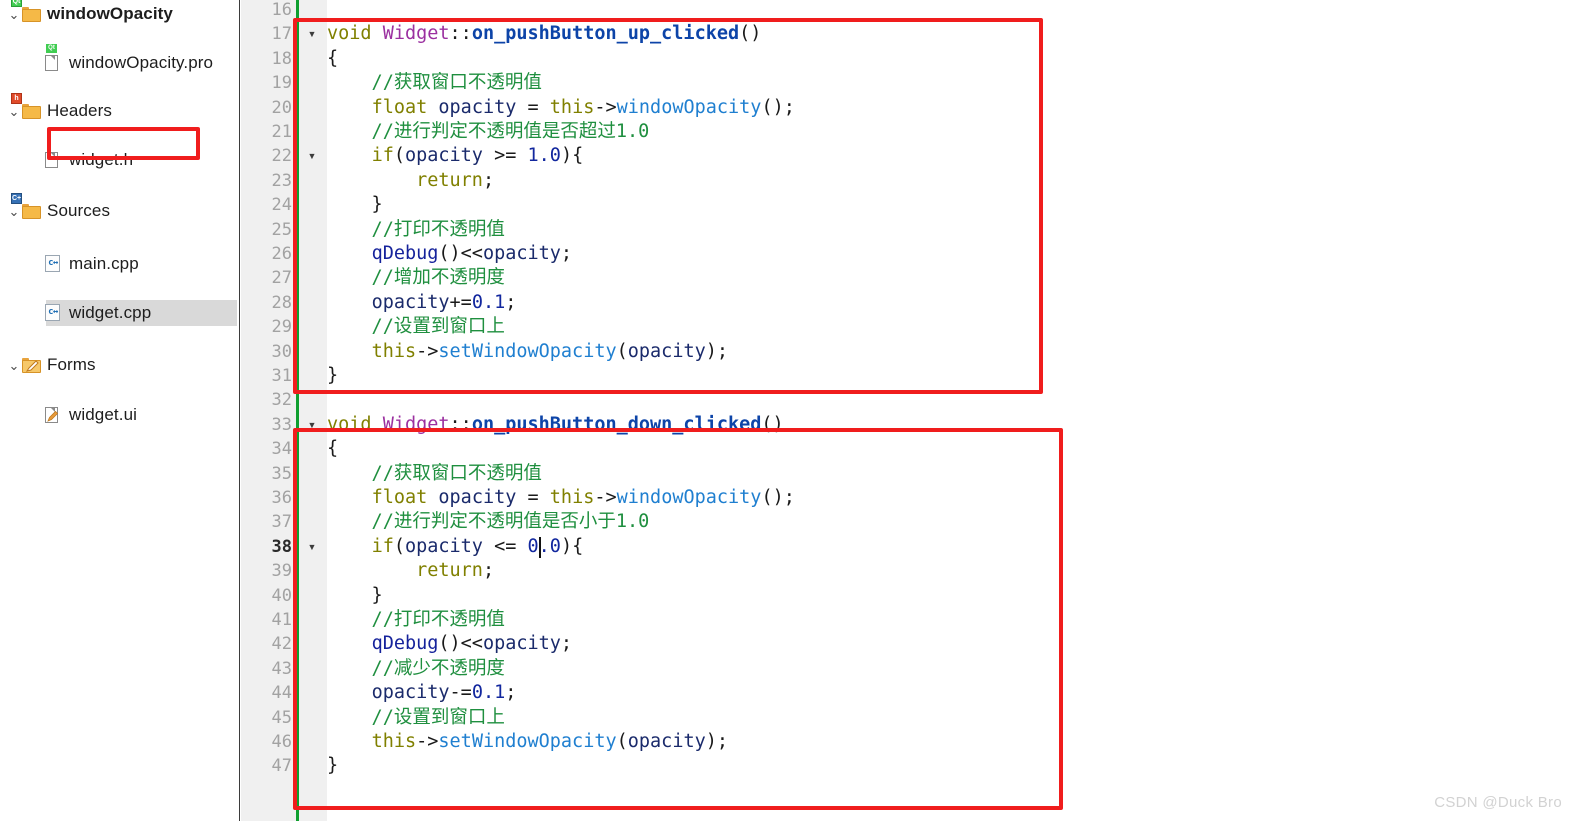 The height and width of the screenshot is (821, 1578). I want to click on tree-item-label: widget.h, so click(101, 159).